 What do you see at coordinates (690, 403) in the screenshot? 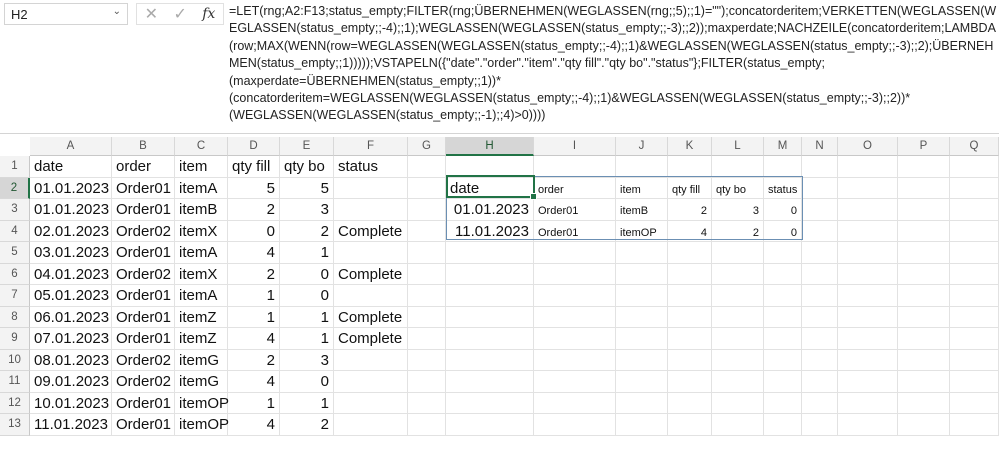
I see `cell-K12` at bounding box center [690, 403].